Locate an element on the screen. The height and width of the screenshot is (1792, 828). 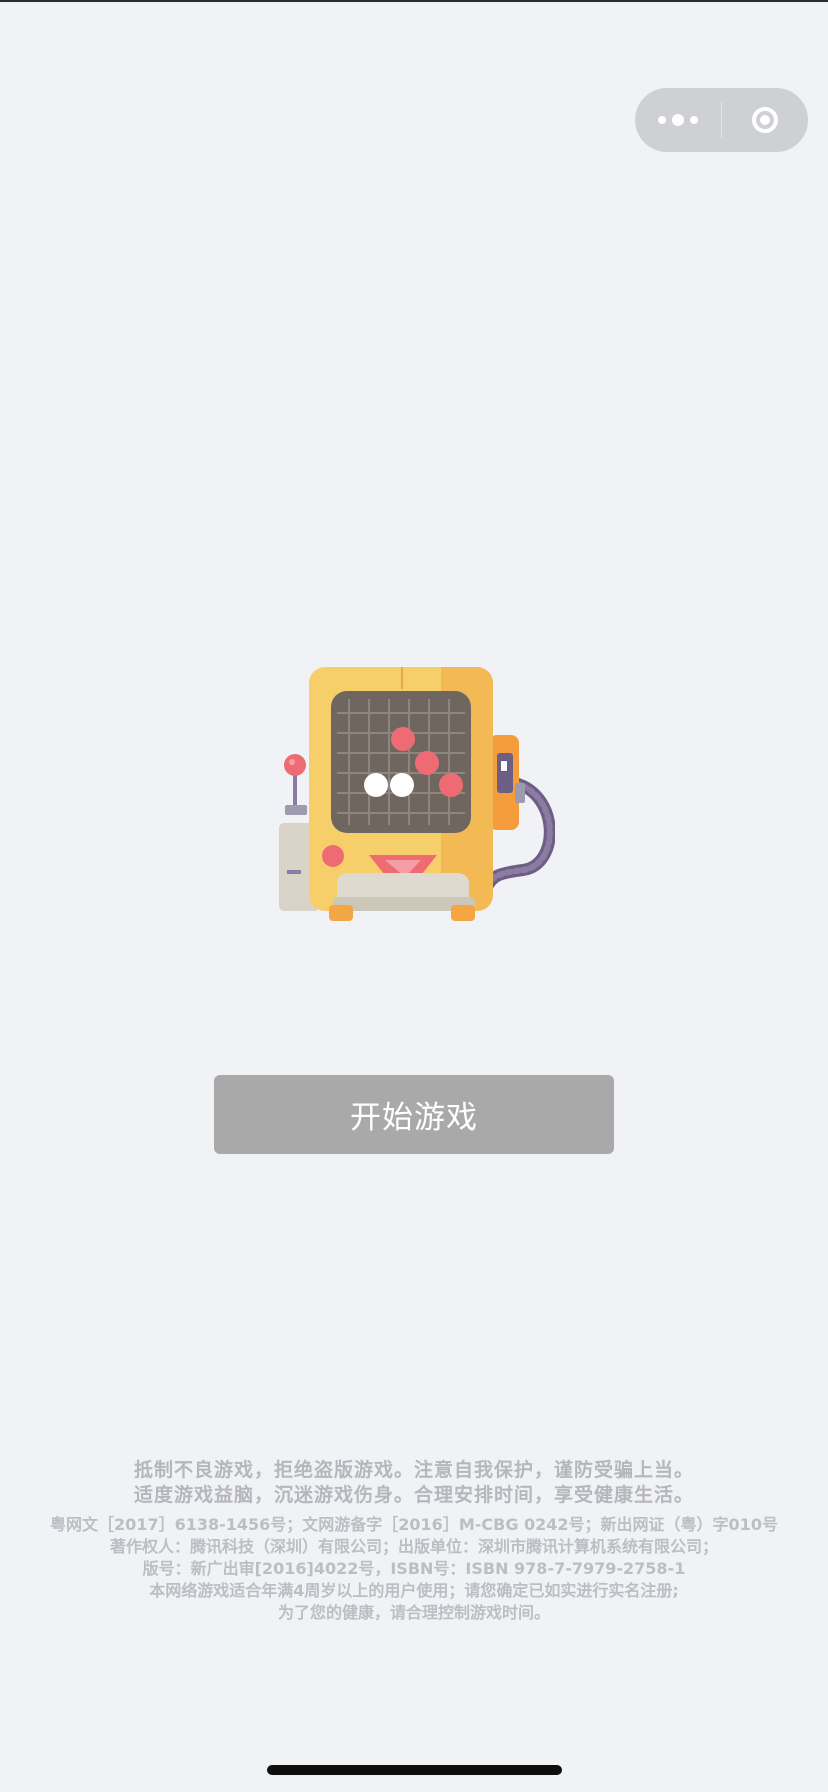
slogan-line: 抵制不良游戏，拒绝盗版游戏。注意自我保护，谨防受骗上当。 is located at coordinates (413, 1470).